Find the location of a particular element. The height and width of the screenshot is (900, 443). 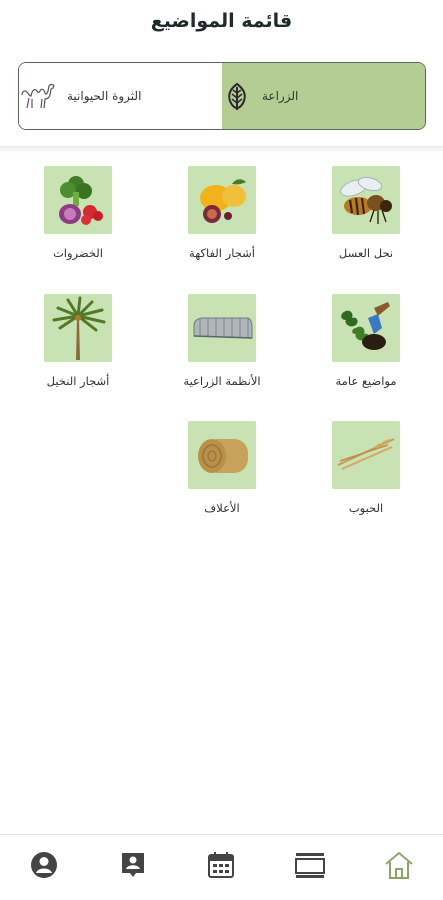

topic-honey-bees: نحل العسل is located at coordinates (366, 213).